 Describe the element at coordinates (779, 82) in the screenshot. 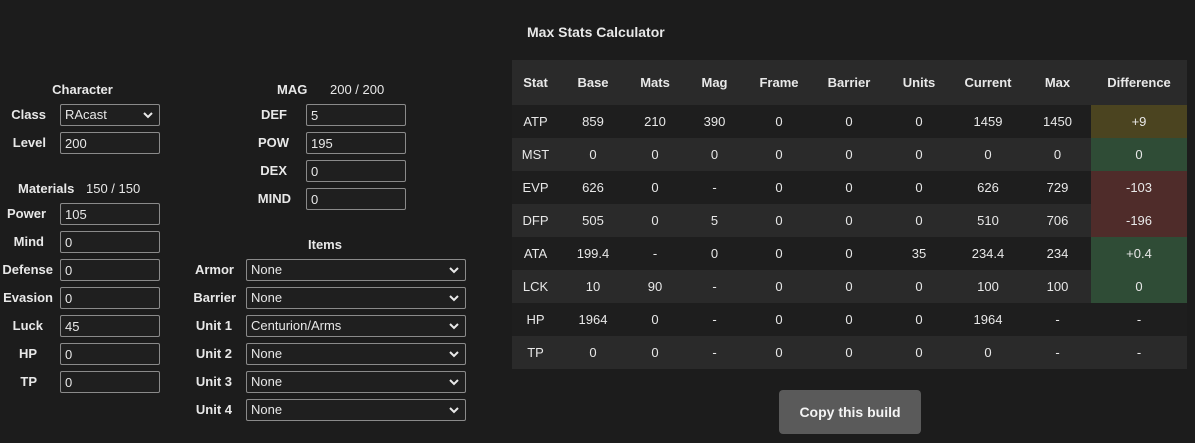

I see `table-header-cell: Frame` at that location.